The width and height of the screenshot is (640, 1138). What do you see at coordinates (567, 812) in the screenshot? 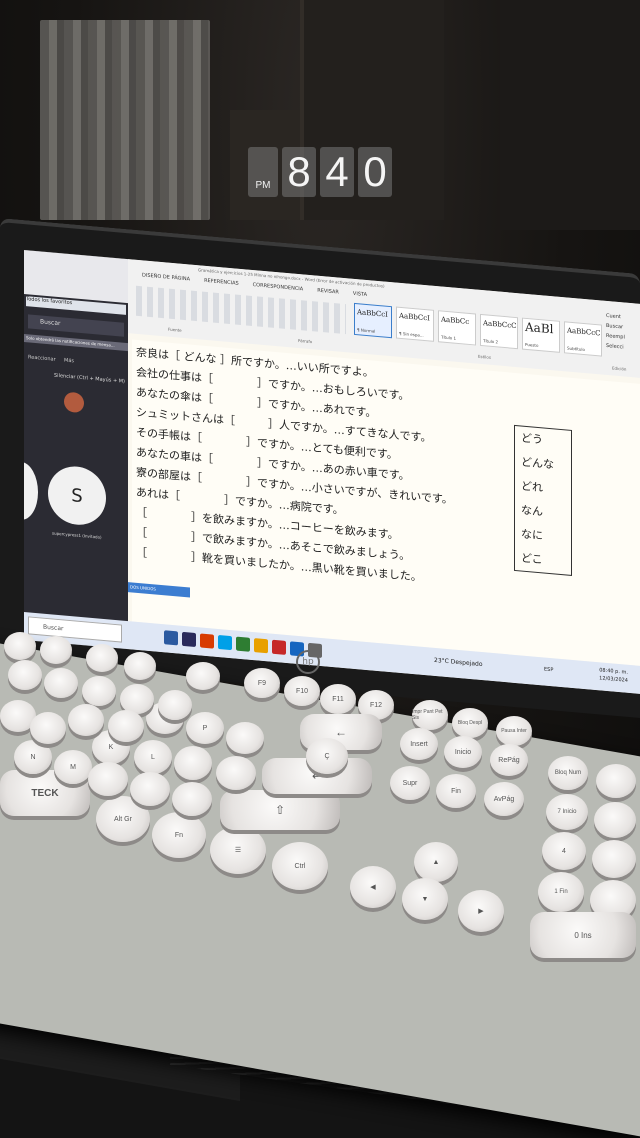
I see `key-numpad-7: 7 Inicio` at bounding box center [567, 812].